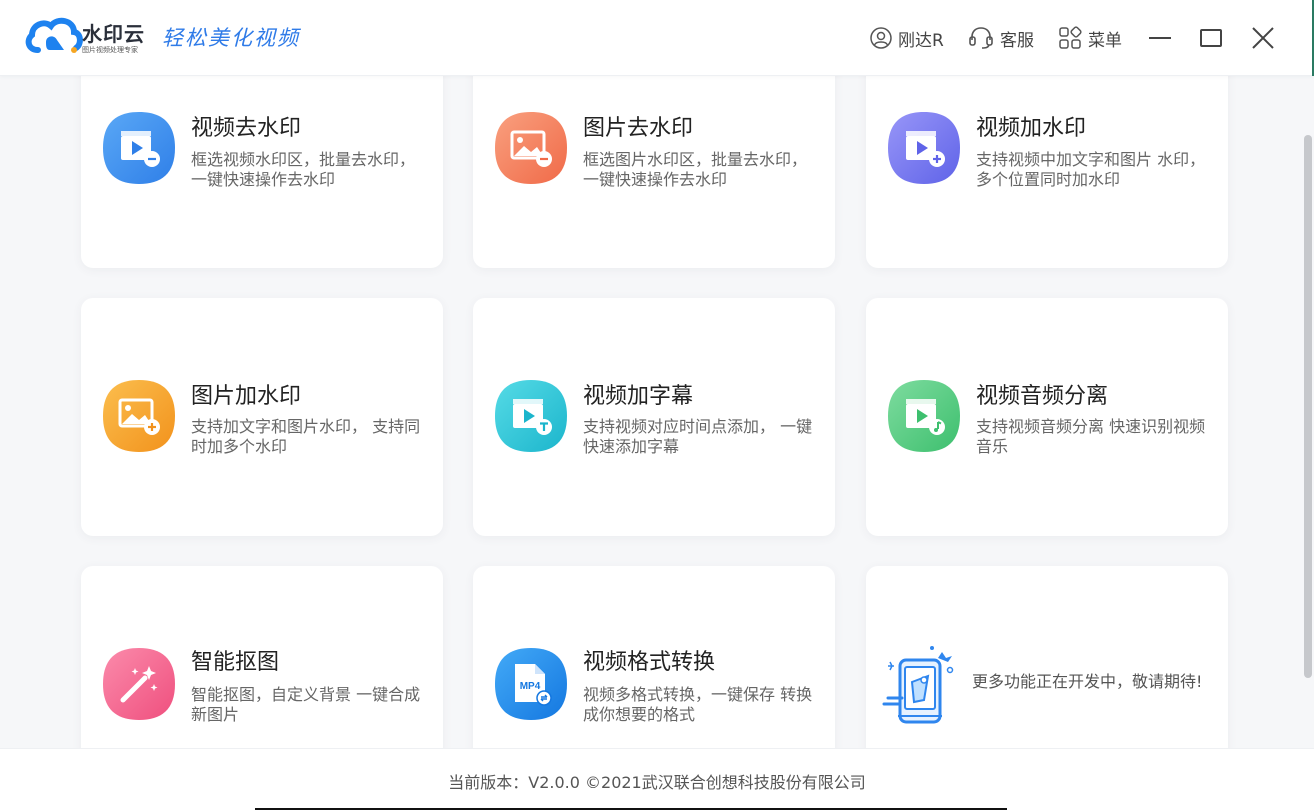 The height and width of the screenshot is (810, 1314). I want to click on minimize-button, so click(1160, 38).